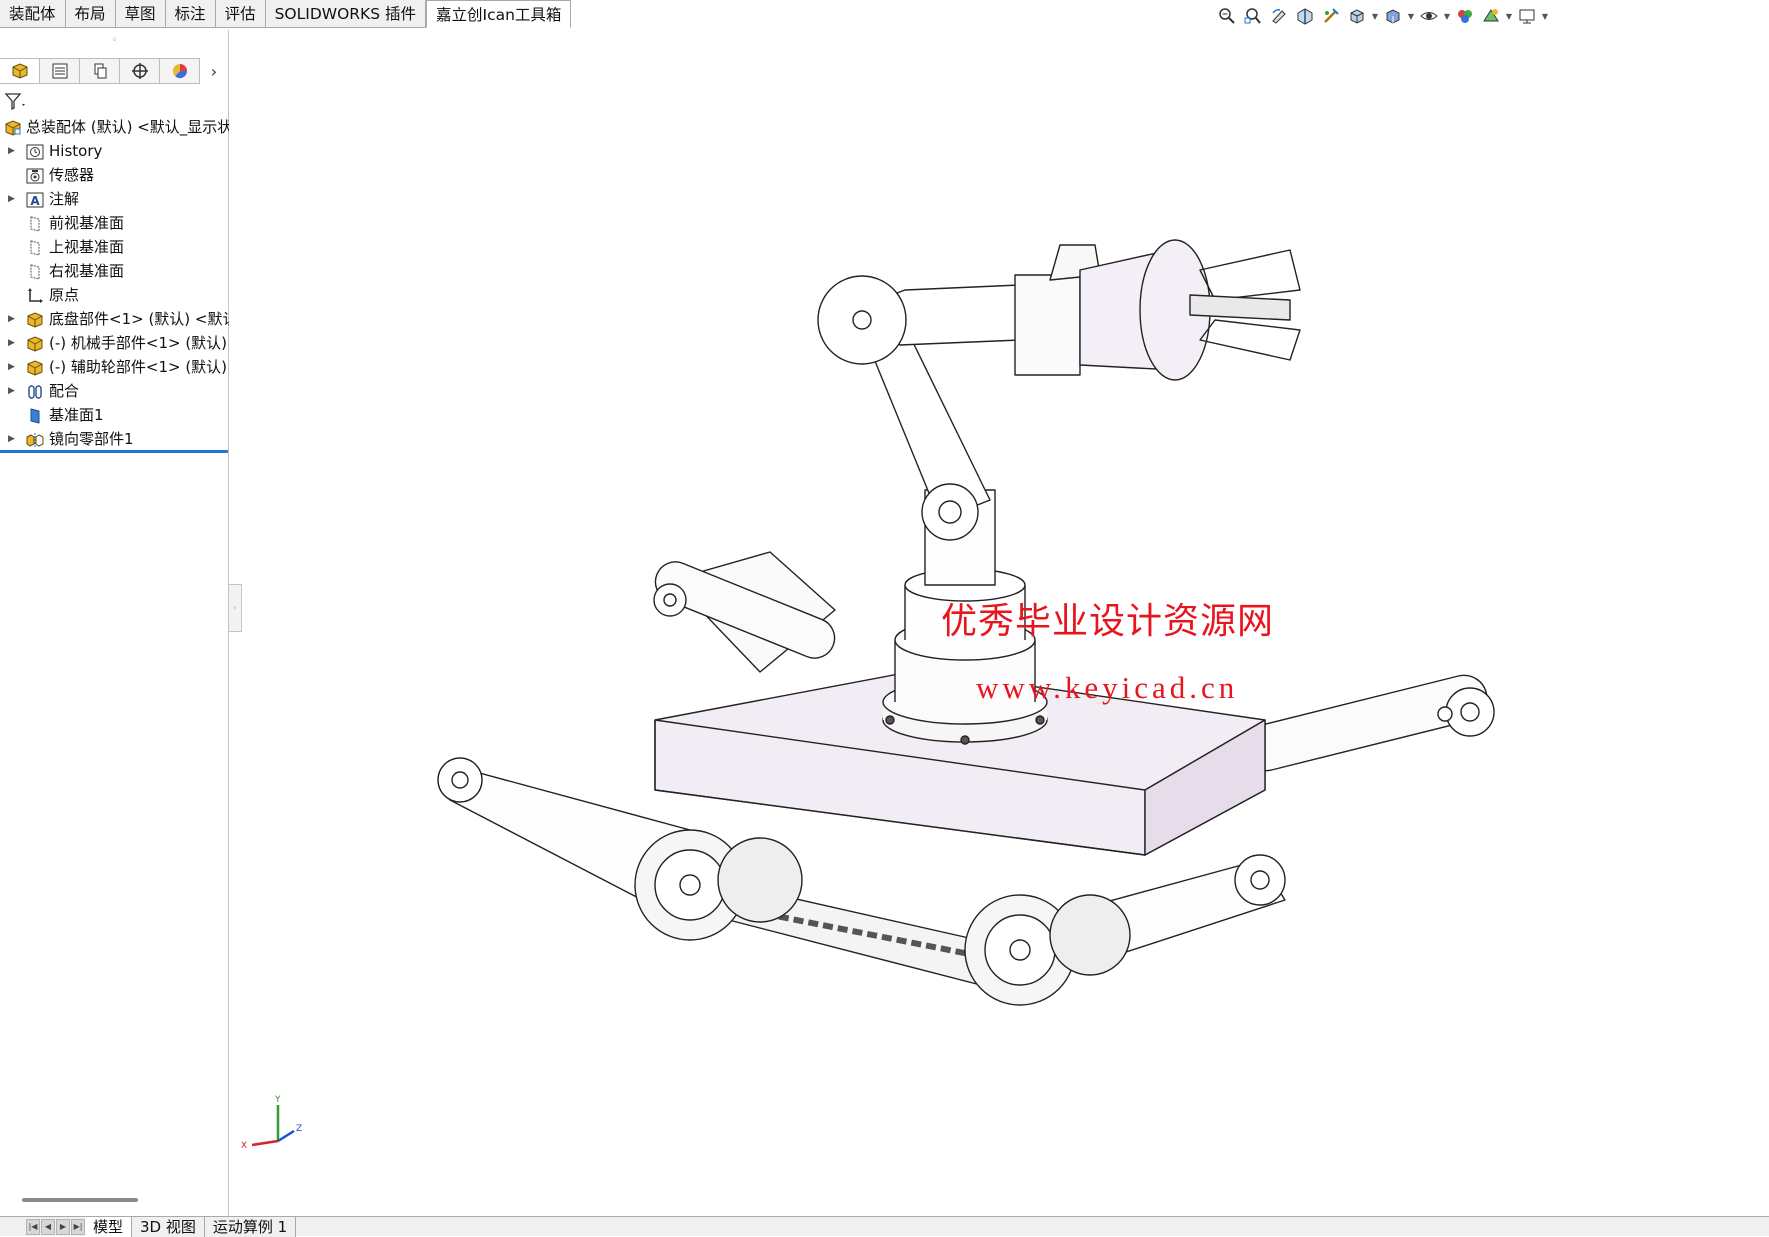  I want to click on watermark-title: 优秀毕业设计资源网, so click(1108, 621).